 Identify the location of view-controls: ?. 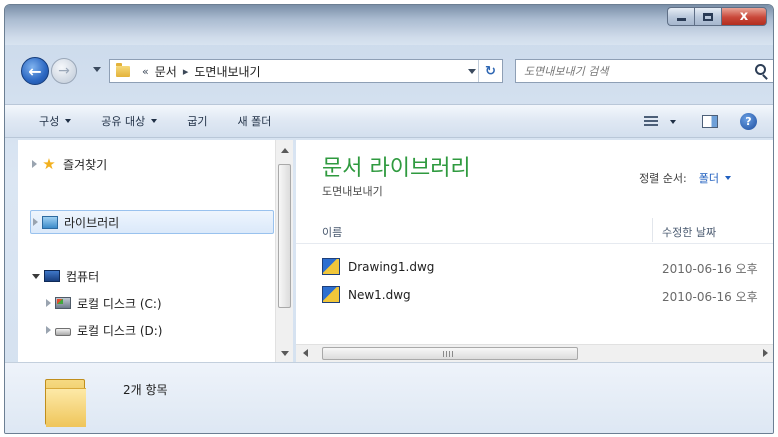
(700, 121).